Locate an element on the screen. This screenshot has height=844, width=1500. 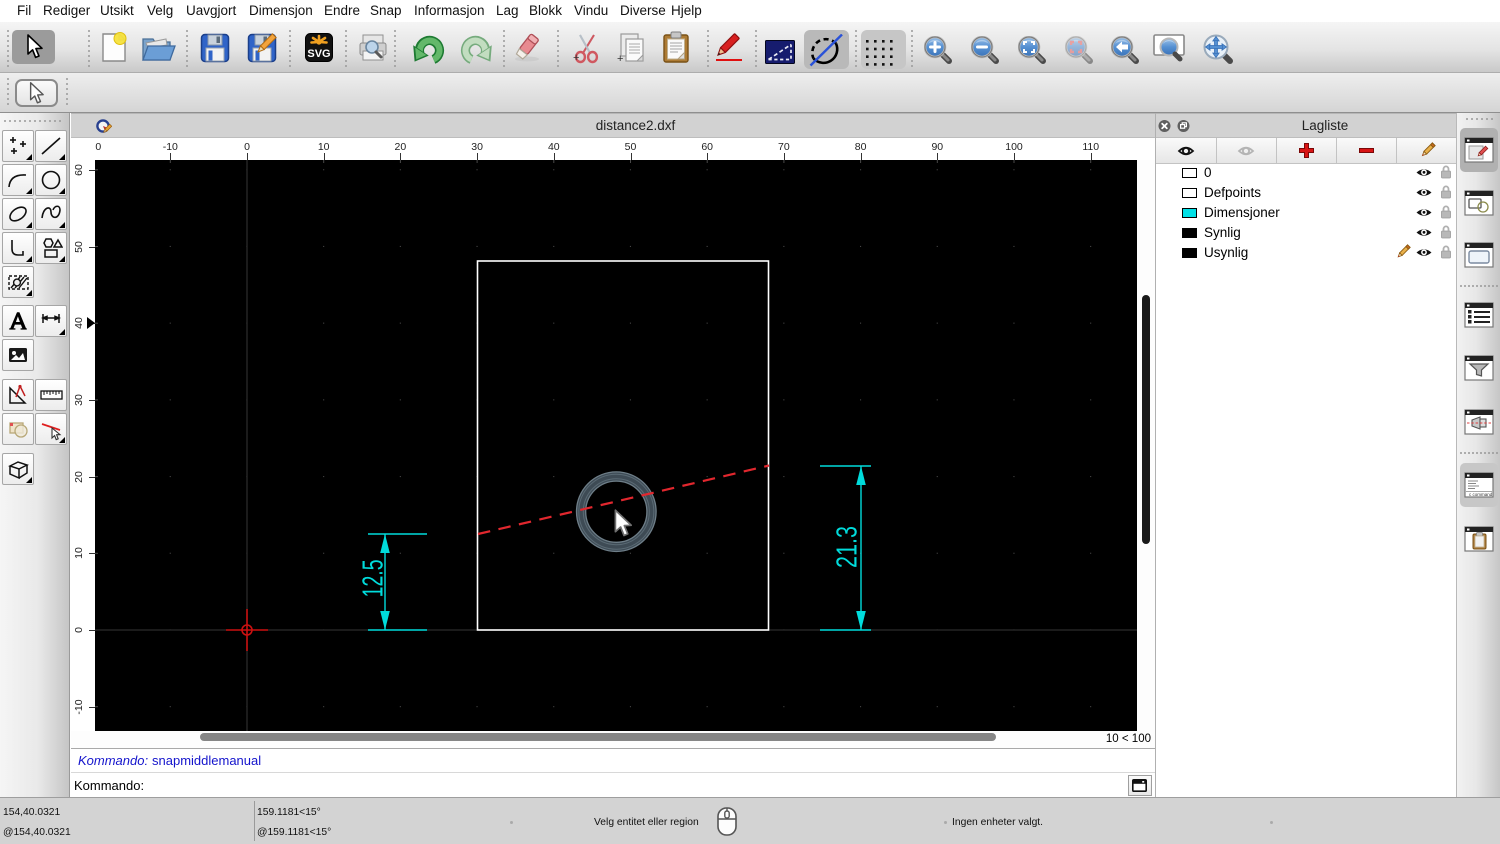
svg-text: 21.3 is located at coordinates (848, 547).